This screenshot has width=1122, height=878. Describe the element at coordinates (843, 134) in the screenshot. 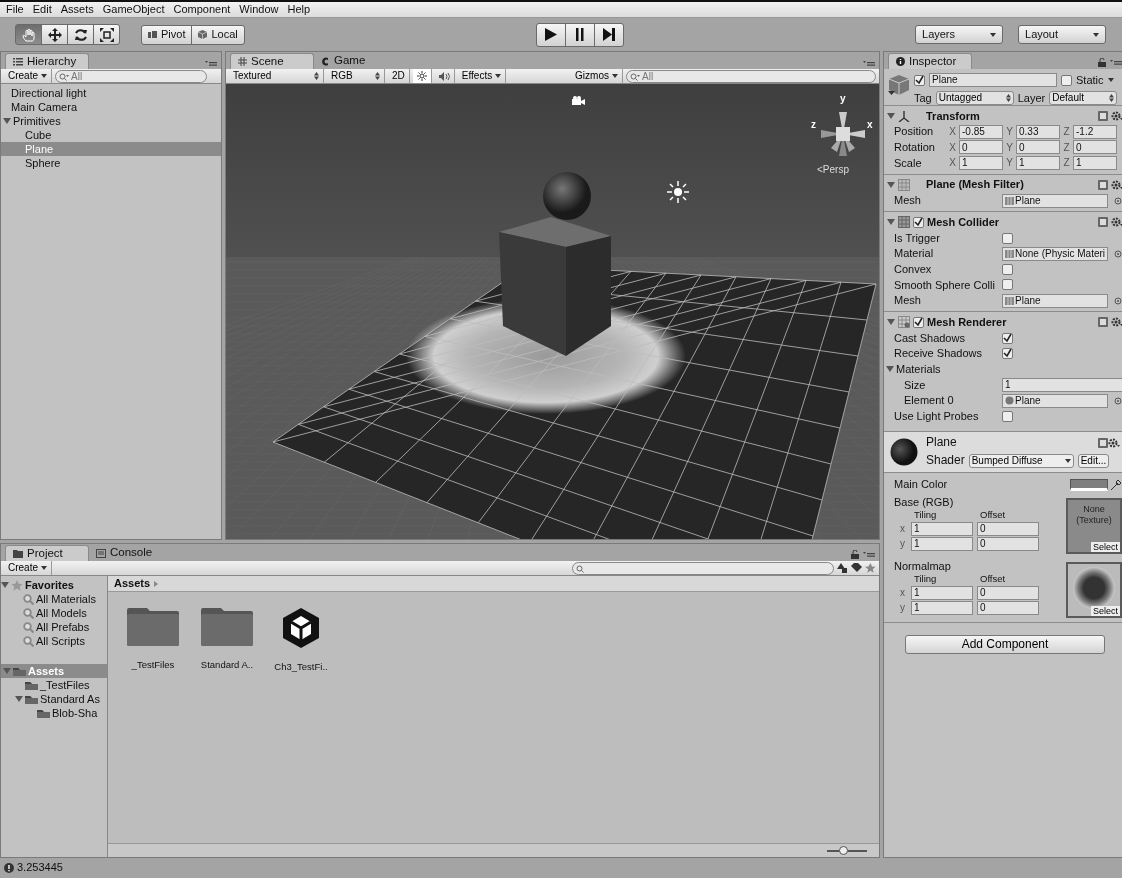

I see `axis-gizmo-drawing` at that location.